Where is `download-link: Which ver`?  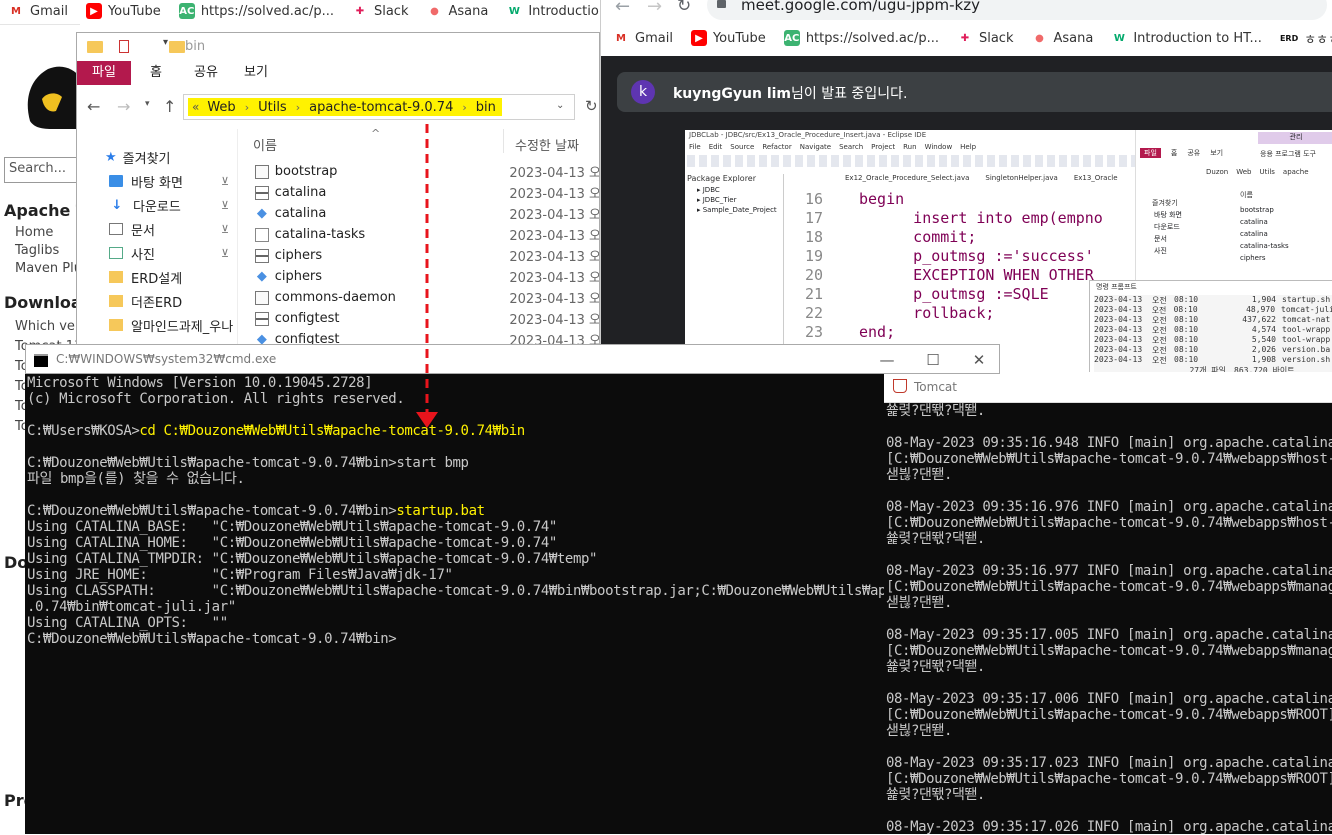 download-link: Which ver is located at coordinates (48, 329).